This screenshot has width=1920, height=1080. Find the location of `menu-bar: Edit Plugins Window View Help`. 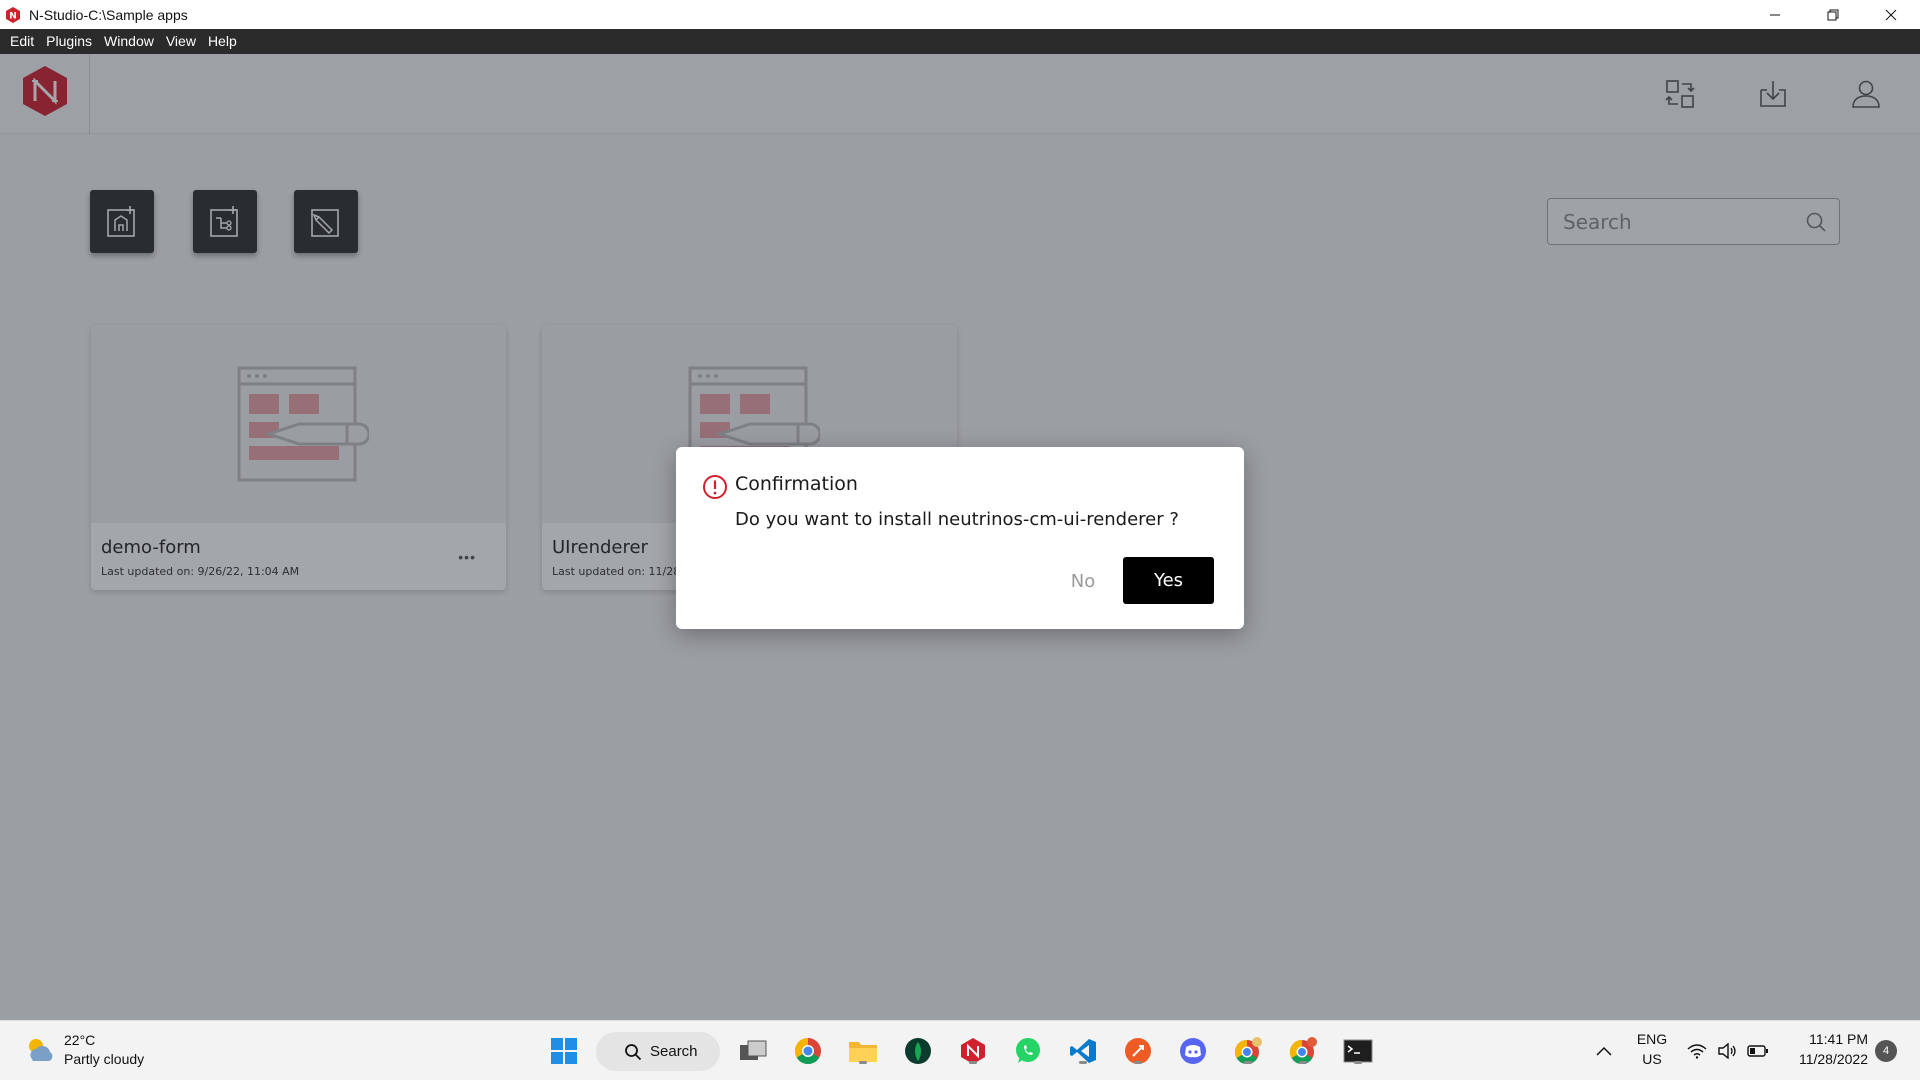

menu-bar: Edit Plugins Window View Help is located at coordinates (960, 41).